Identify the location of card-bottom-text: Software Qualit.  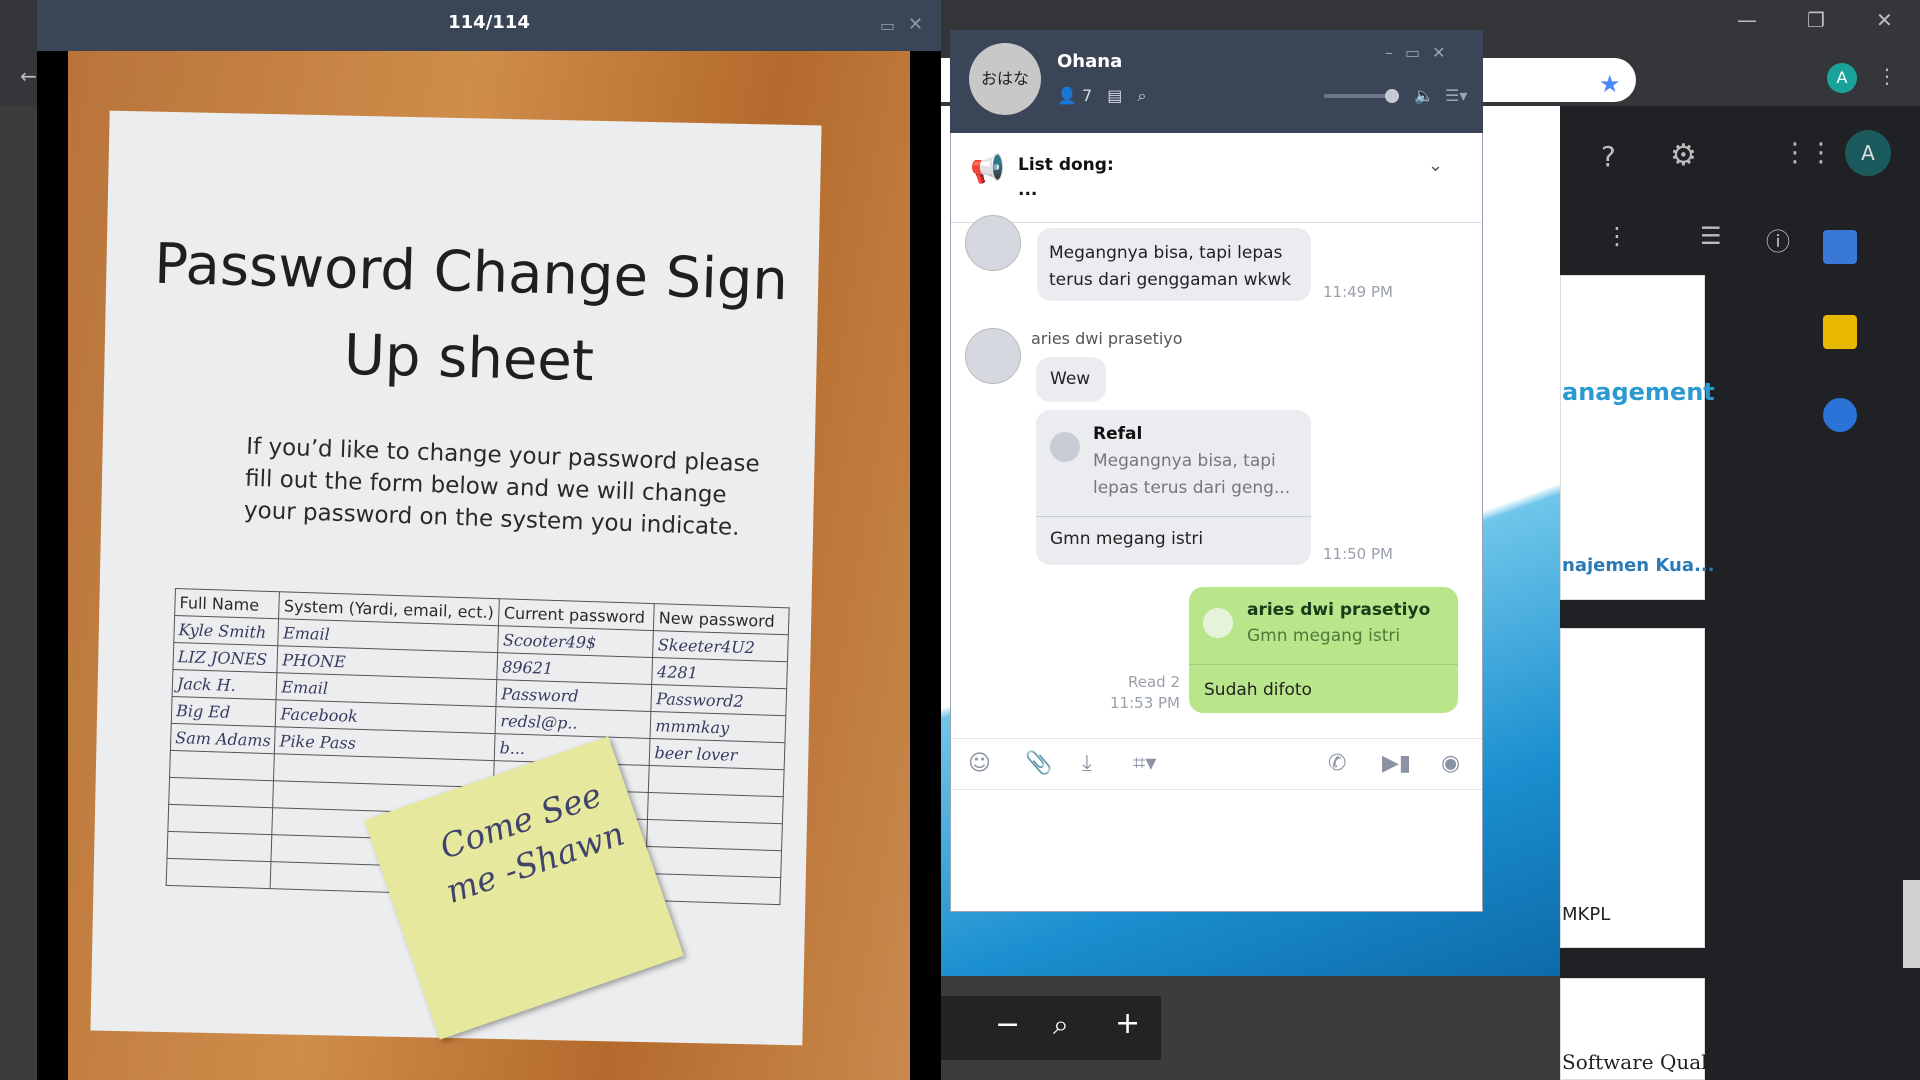
(1642, 1062).